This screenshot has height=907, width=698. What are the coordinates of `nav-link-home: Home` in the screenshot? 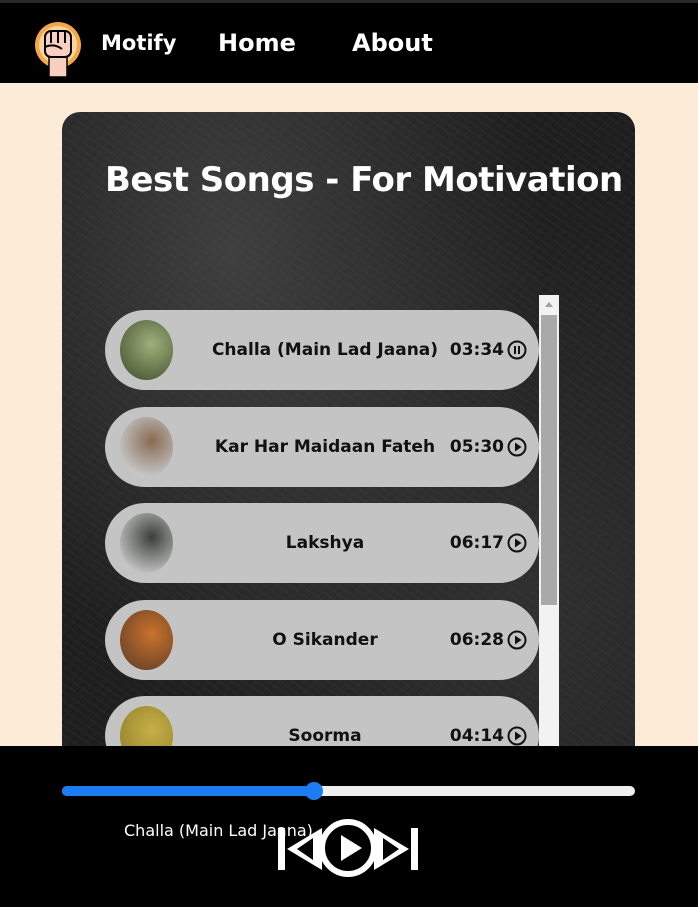 It's located at (257, 43).